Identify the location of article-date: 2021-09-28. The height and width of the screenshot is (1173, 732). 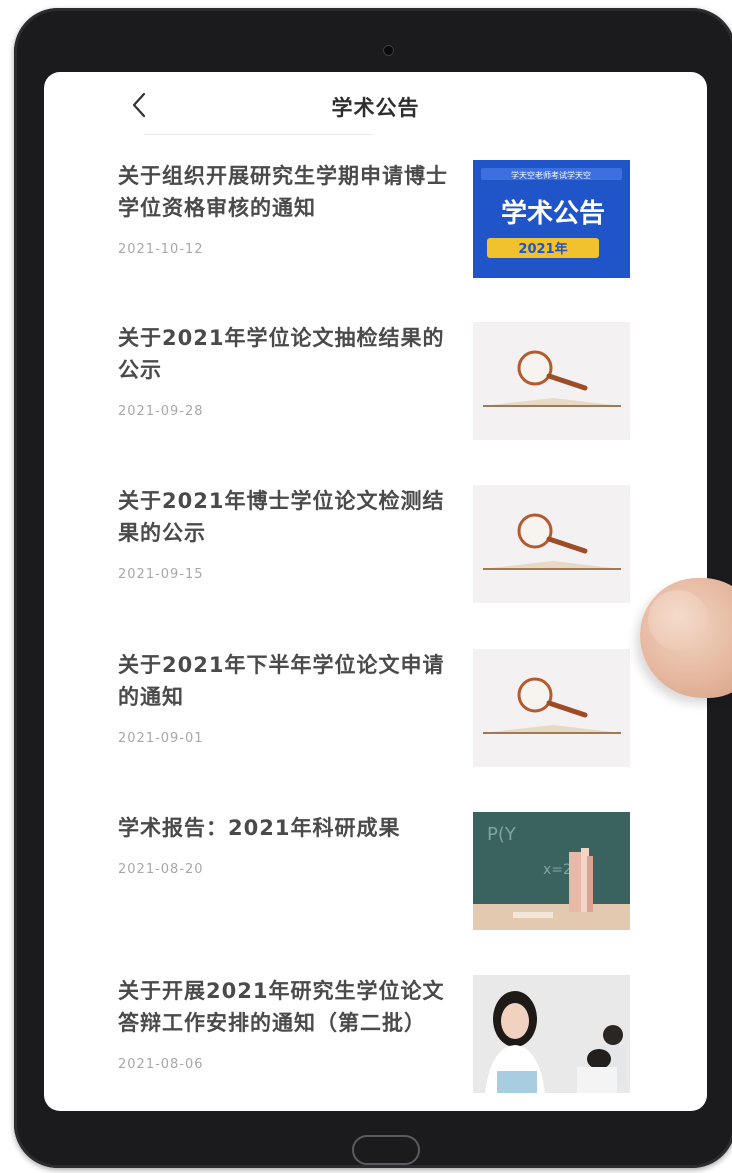
(161, 411).